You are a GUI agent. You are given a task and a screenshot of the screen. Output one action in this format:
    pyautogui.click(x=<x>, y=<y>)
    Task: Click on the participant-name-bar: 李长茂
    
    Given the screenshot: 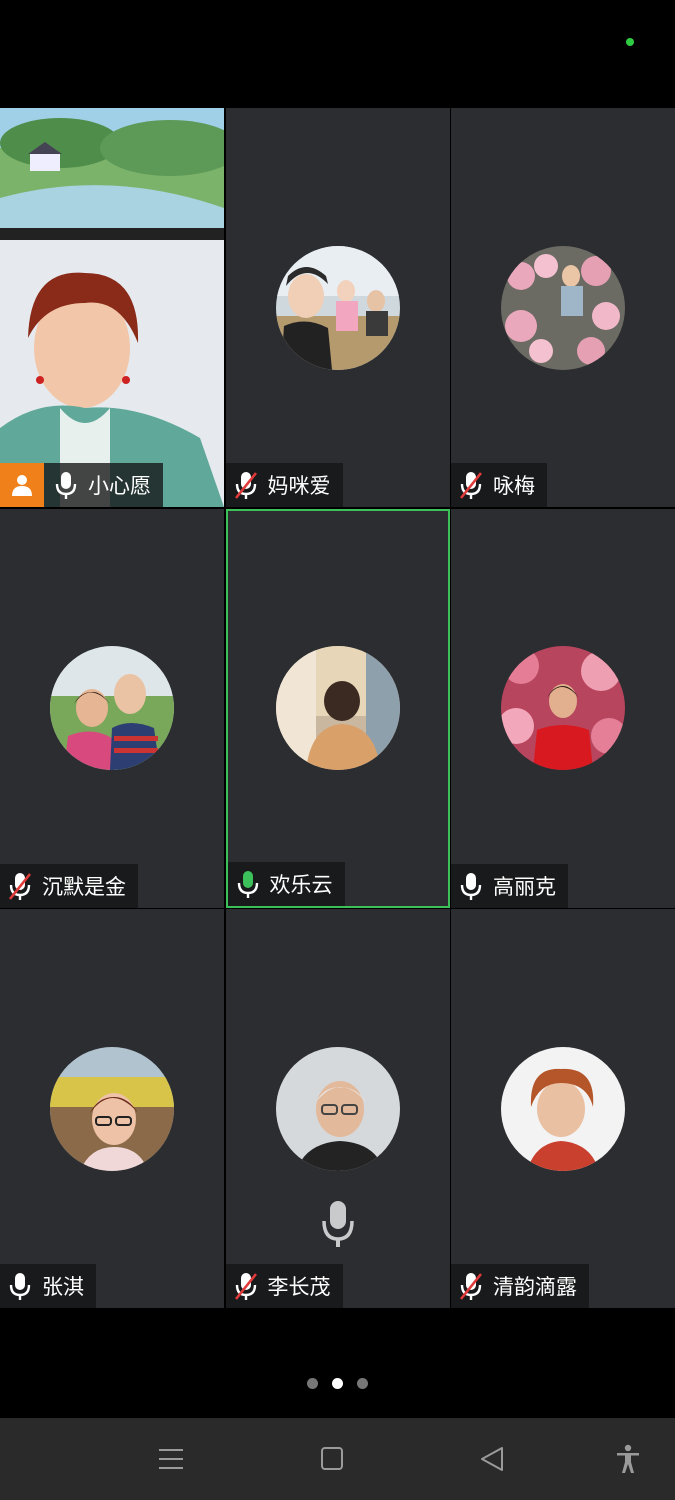 What is the action you would take?
    pyautogui.click(x=284, y=1286)
    